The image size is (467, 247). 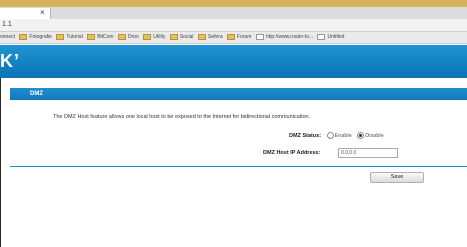 I want to click on bookmark-folder: Social, so click(x=181, y=37).